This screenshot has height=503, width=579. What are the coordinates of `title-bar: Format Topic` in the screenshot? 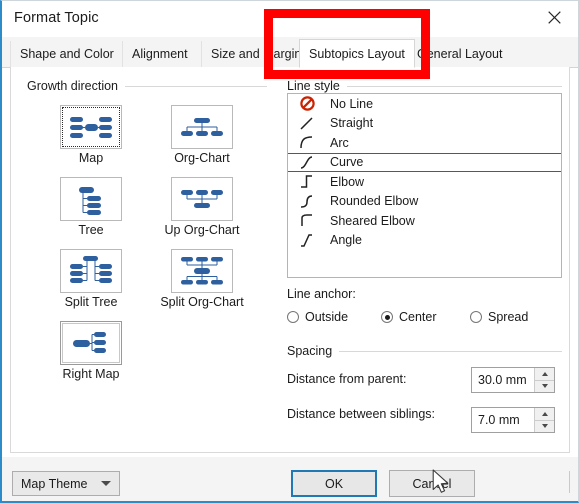 It's located at (290, 19).